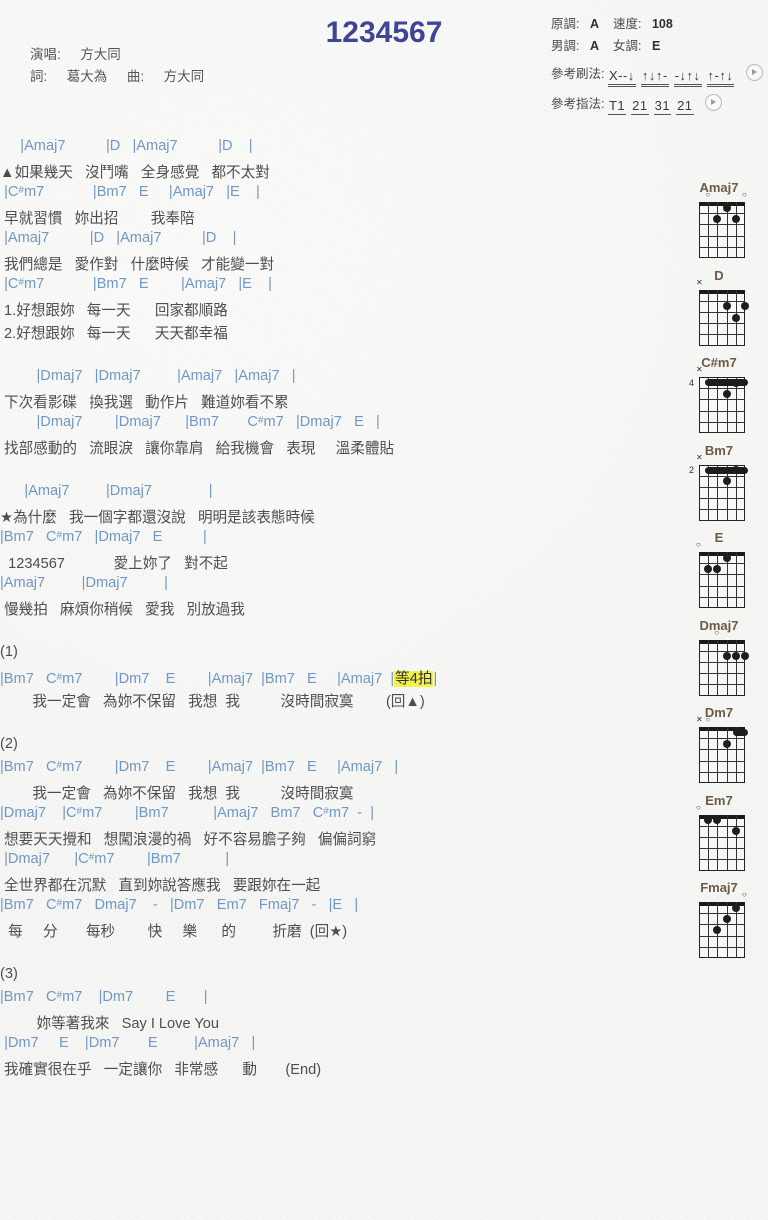 This screenshot has width=768, height=1220. I want to click on chord-diagram-name: C#m7, so click(719, 362).